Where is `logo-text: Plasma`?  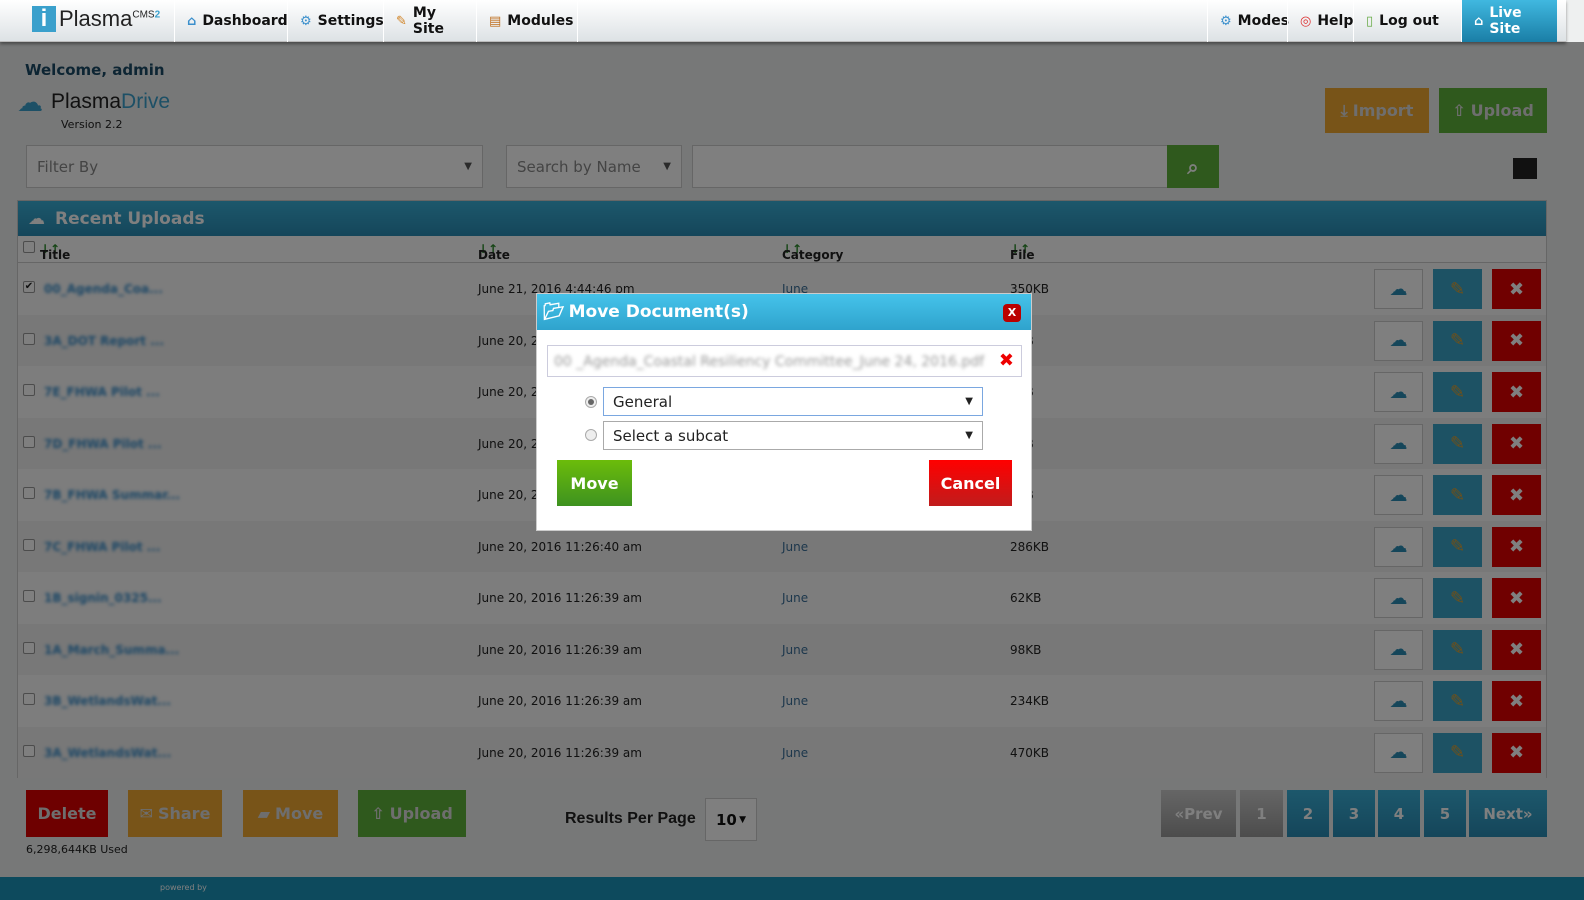 logo-text: Plasma is located at coordinates (96, 18).